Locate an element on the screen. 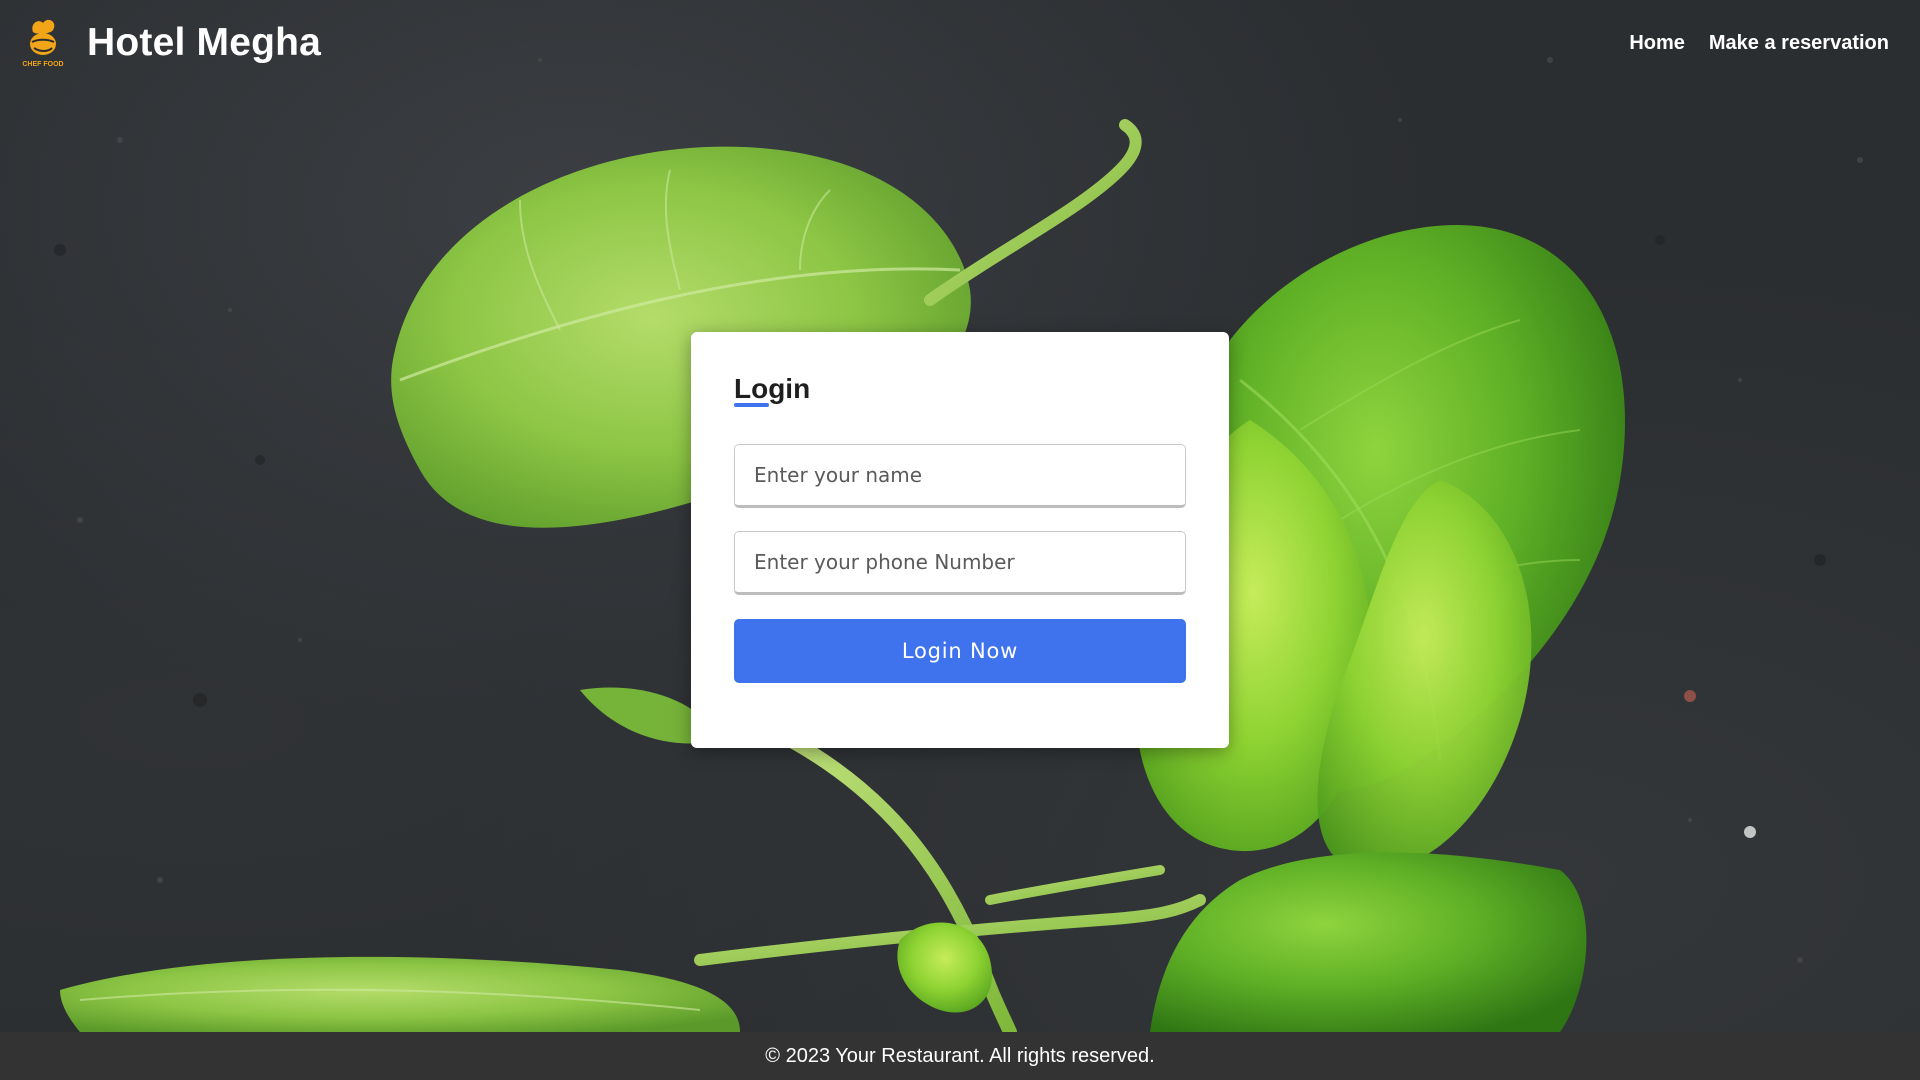 The width and height of the screenshot is (1920, 1080). logo-graphic: CHEF FOOD is located at coordinates (43, 43).